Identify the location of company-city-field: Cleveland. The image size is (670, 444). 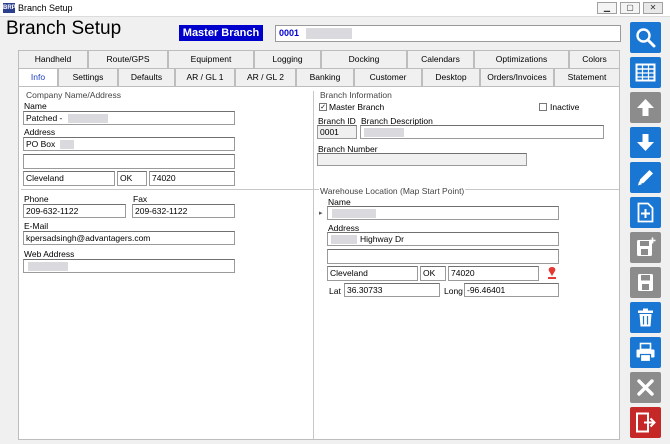
(69, 178).